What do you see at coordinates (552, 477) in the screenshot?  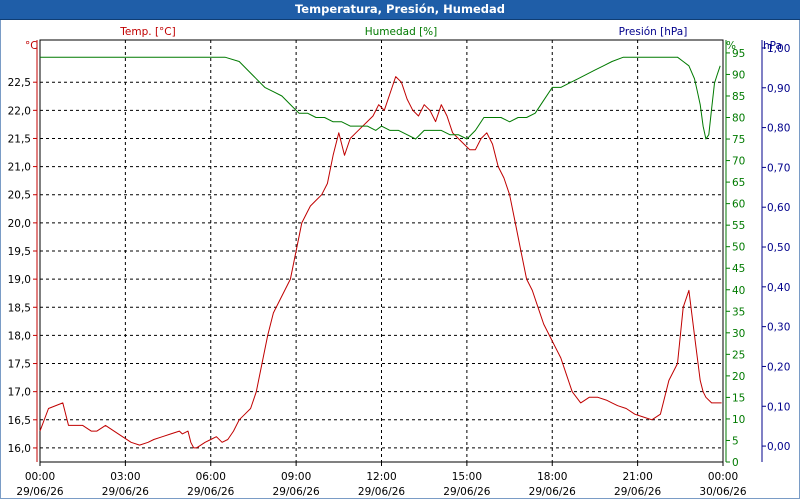 I see `x-tick-time-label: 18:00` at bounding box center [552, 477].